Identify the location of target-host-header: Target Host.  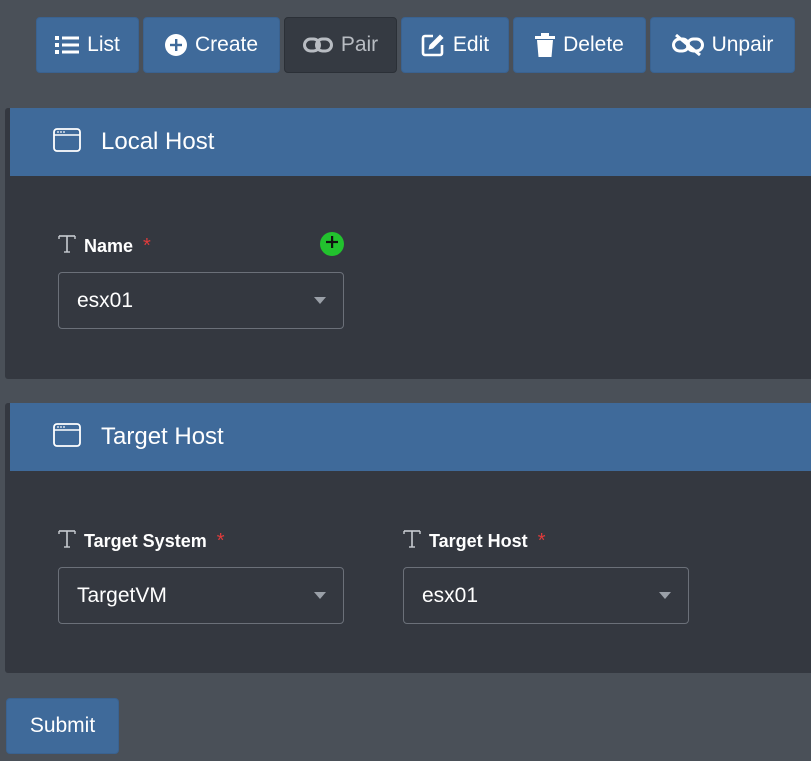
(410, 437).